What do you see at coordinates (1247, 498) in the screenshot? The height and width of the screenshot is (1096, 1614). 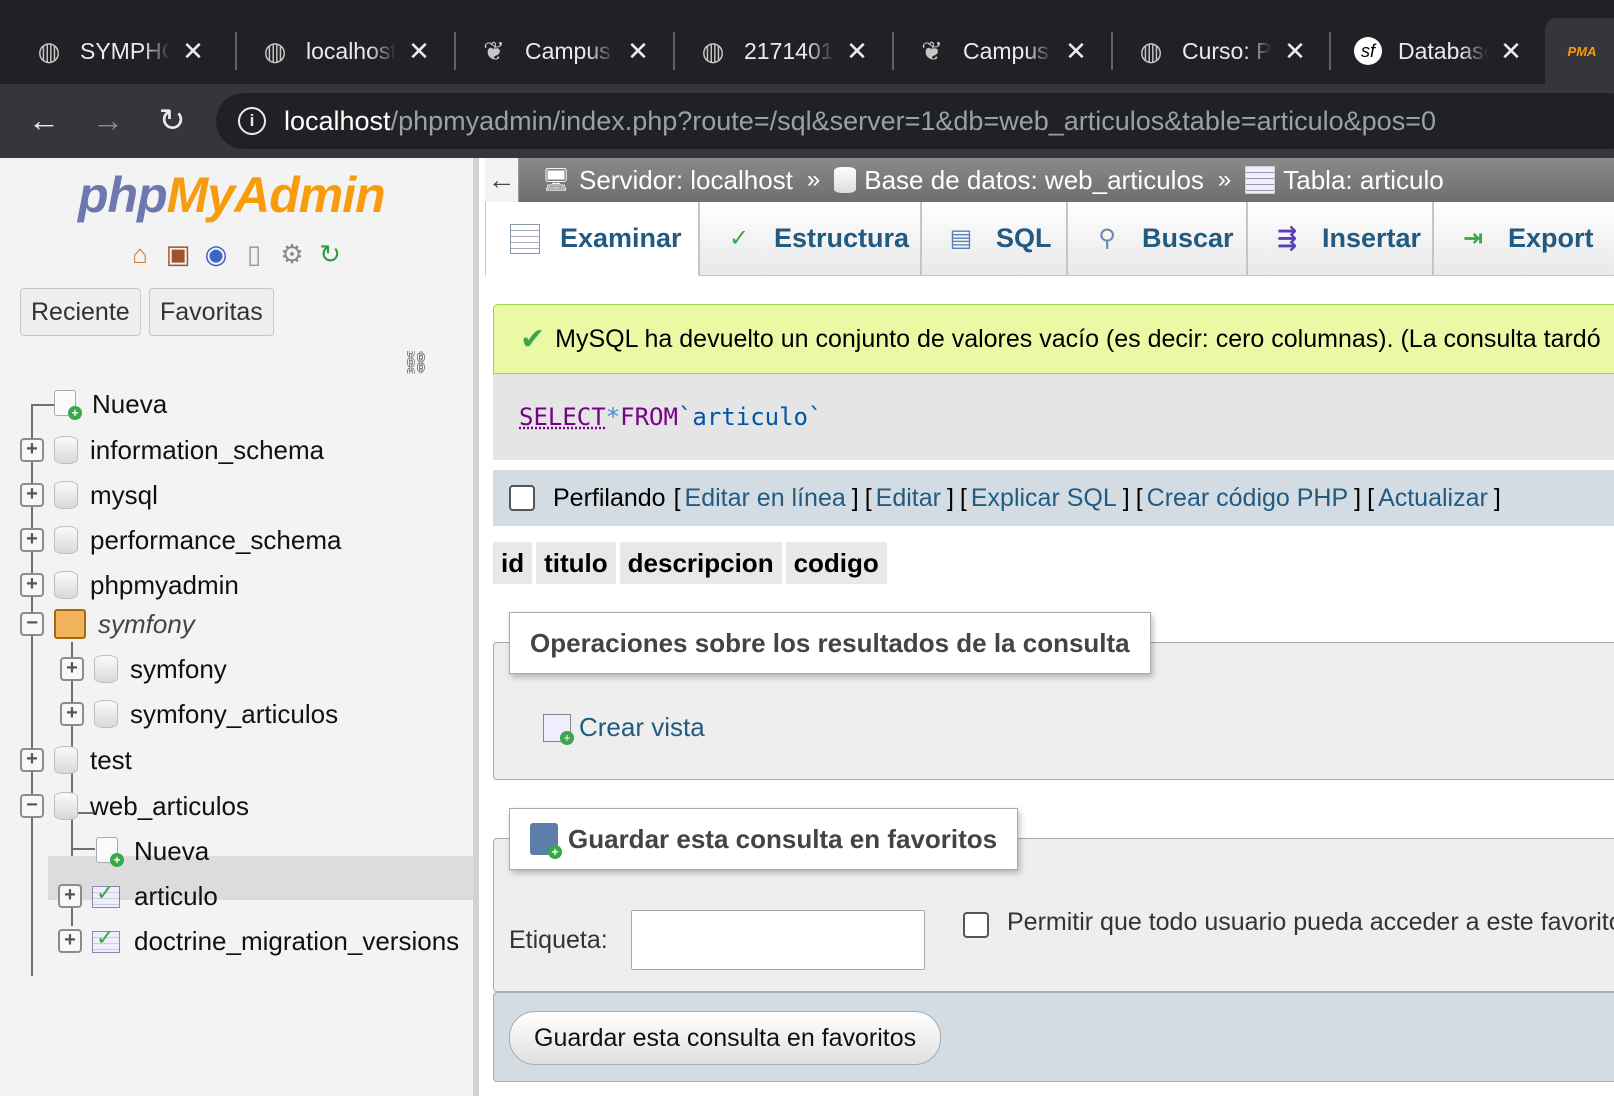 I see `create-php-code-link: Crear código PHP` at bounding box center [1247, 498].